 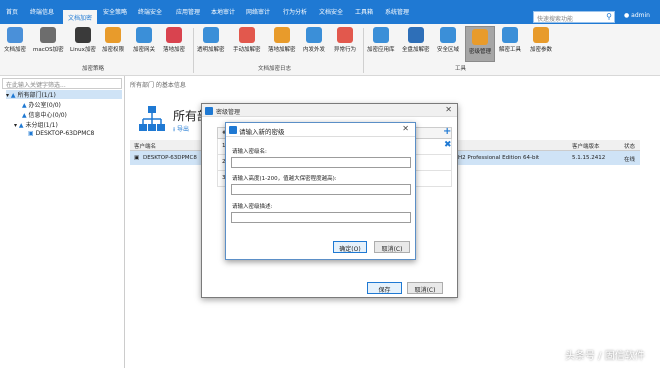 I want to click on ribbon-transparent-encrypt: 透明加解密, so click(x=211, y=40).